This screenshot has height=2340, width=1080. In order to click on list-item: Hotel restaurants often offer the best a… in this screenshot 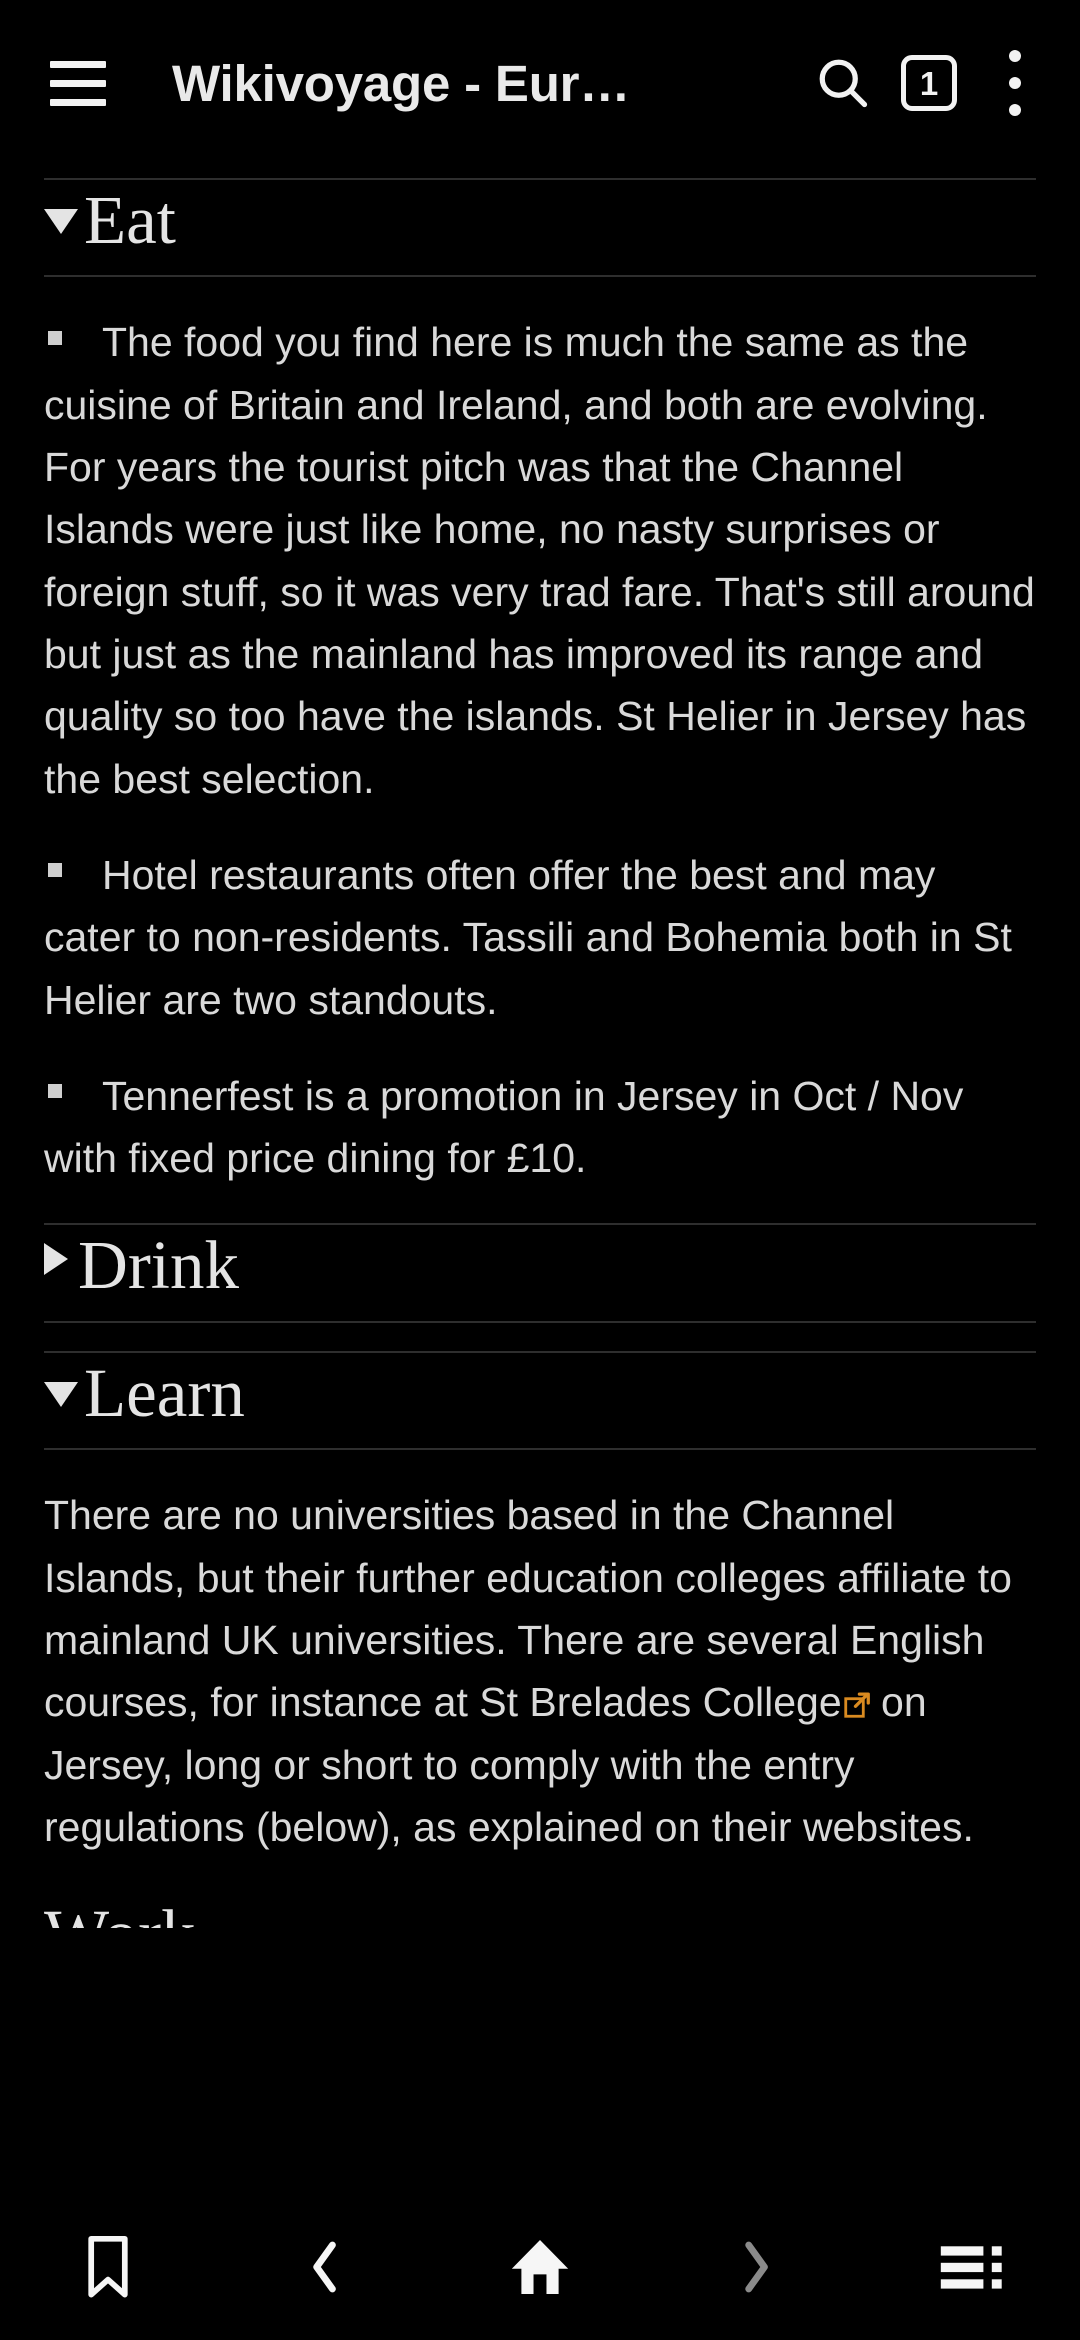, I will do `click(540, 937)`.